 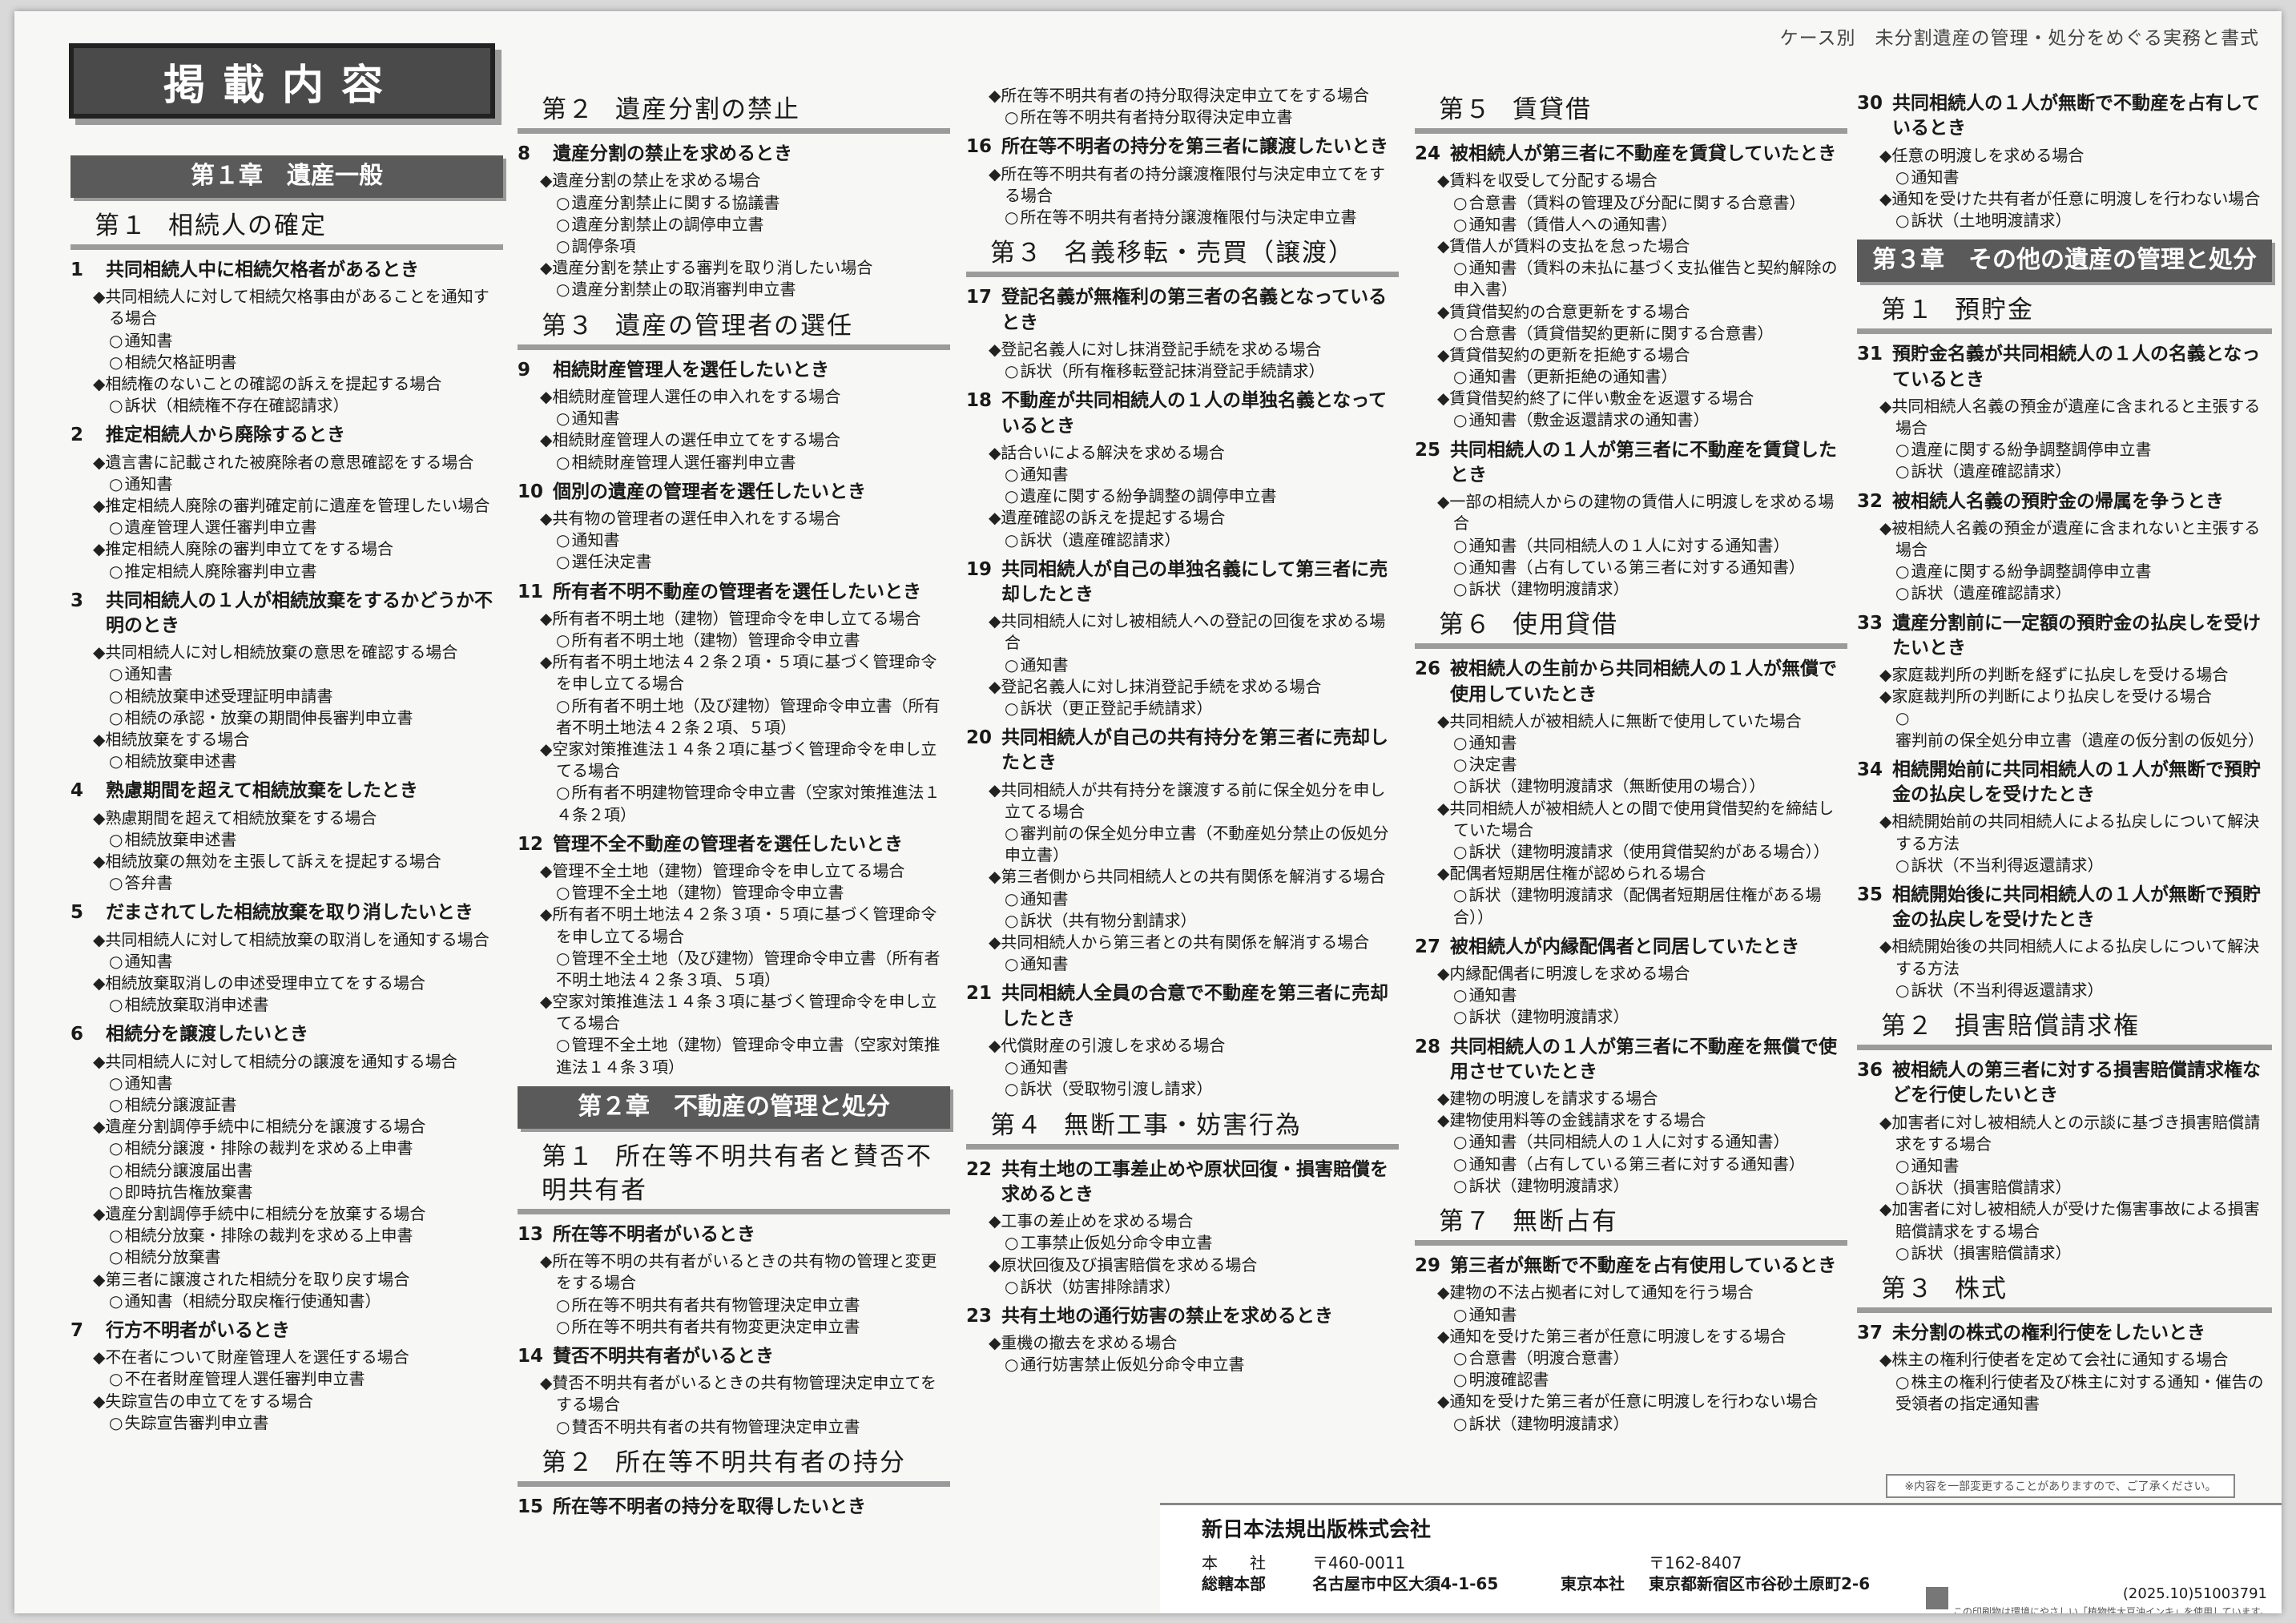 I want to click on form-document: ○ 推定相続人廃除審判申立書, so click(x=306, y=571).